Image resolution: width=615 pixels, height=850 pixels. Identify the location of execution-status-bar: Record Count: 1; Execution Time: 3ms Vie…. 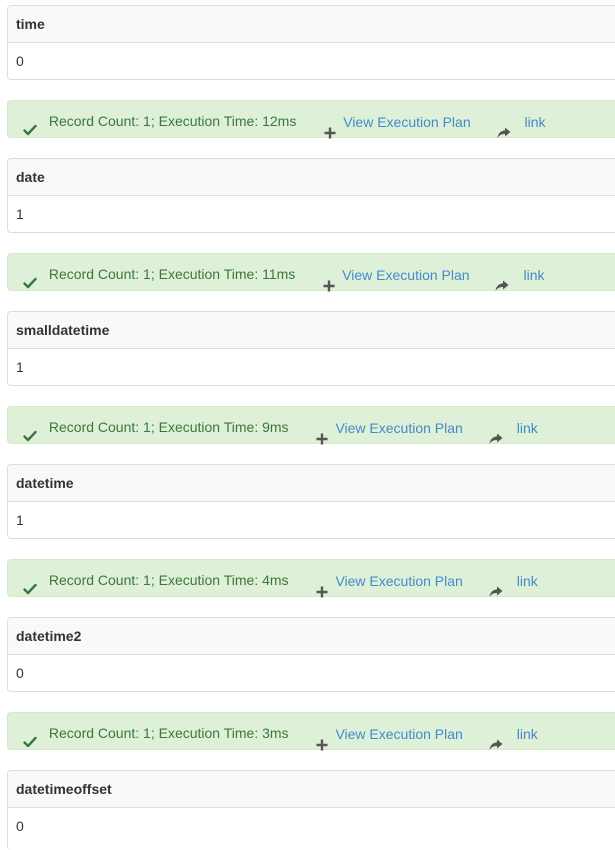
(311, 732).